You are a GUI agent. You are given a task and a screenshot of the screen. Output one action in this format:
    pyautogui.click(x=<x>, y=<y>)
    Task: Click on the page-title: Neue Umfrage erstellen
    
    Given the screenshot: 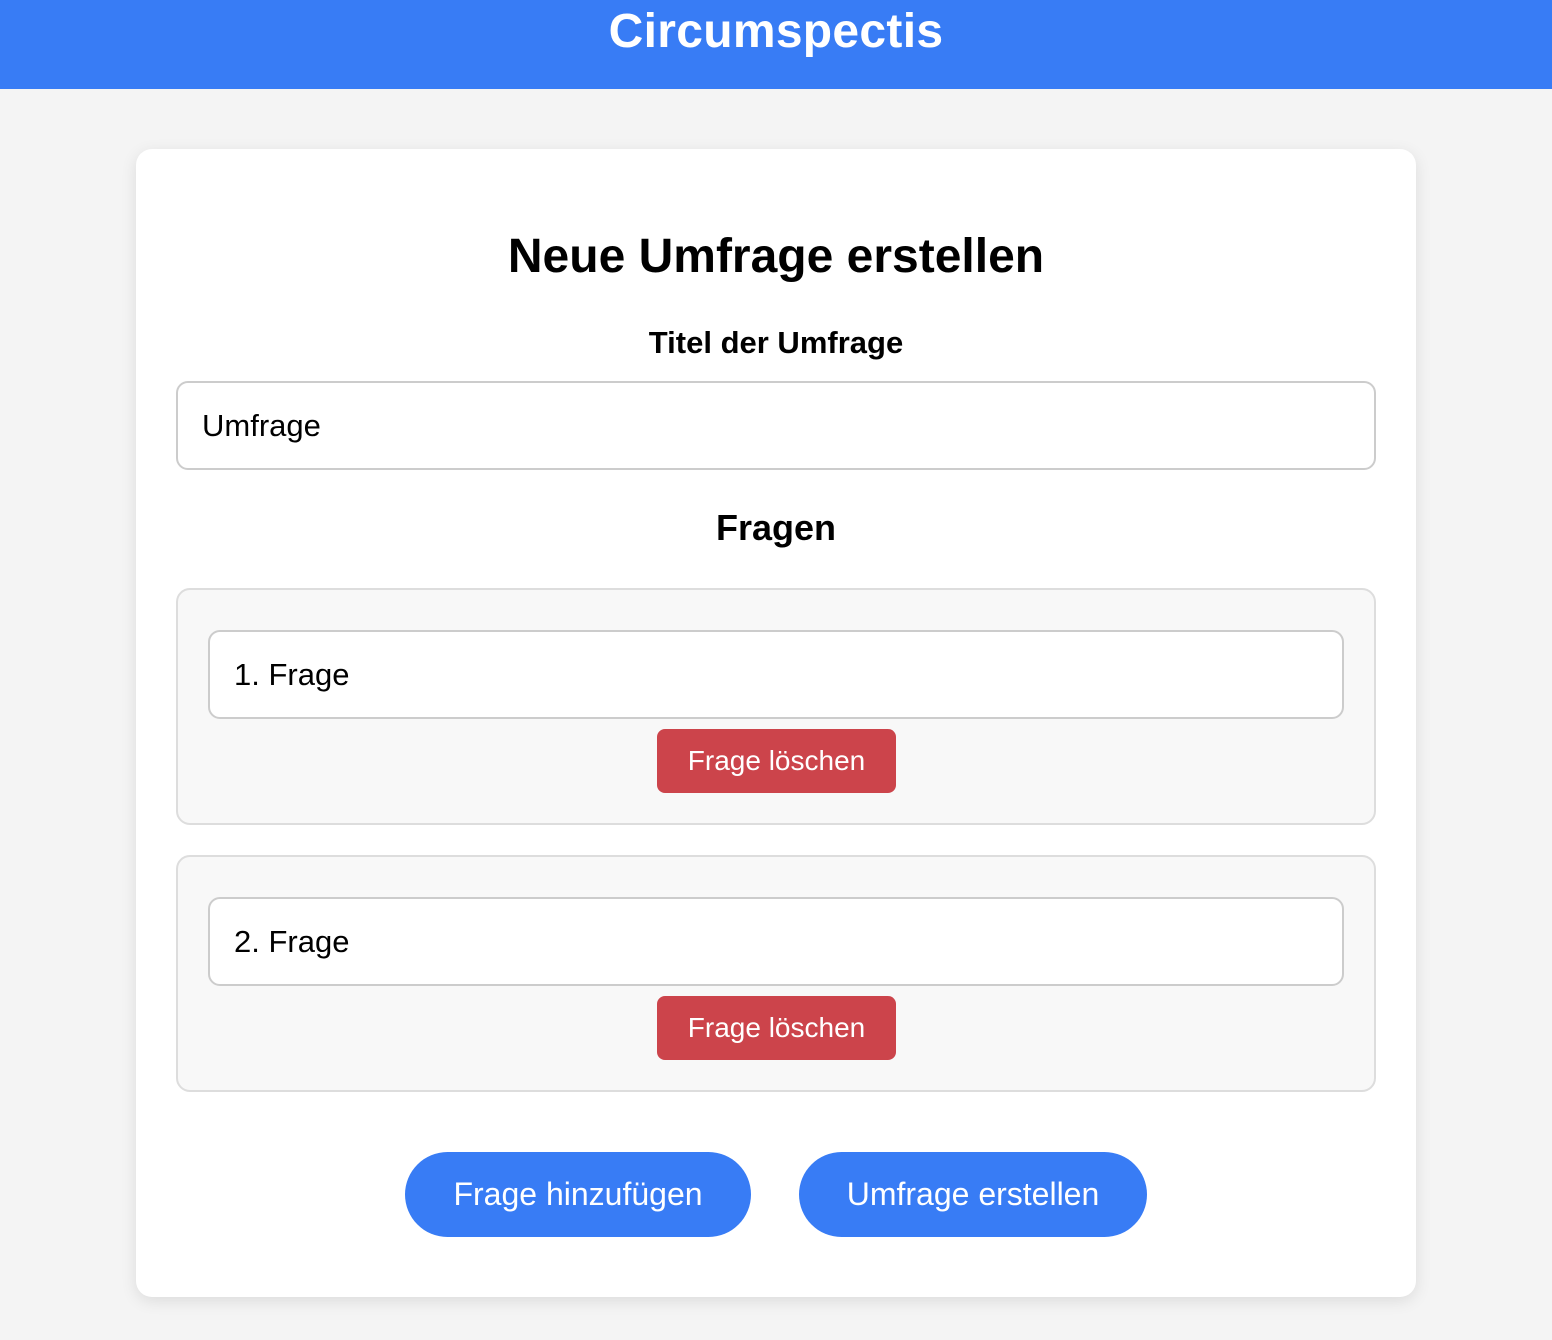 What is the action you would take?
    pyautogui.click(x=776, y=256)
    